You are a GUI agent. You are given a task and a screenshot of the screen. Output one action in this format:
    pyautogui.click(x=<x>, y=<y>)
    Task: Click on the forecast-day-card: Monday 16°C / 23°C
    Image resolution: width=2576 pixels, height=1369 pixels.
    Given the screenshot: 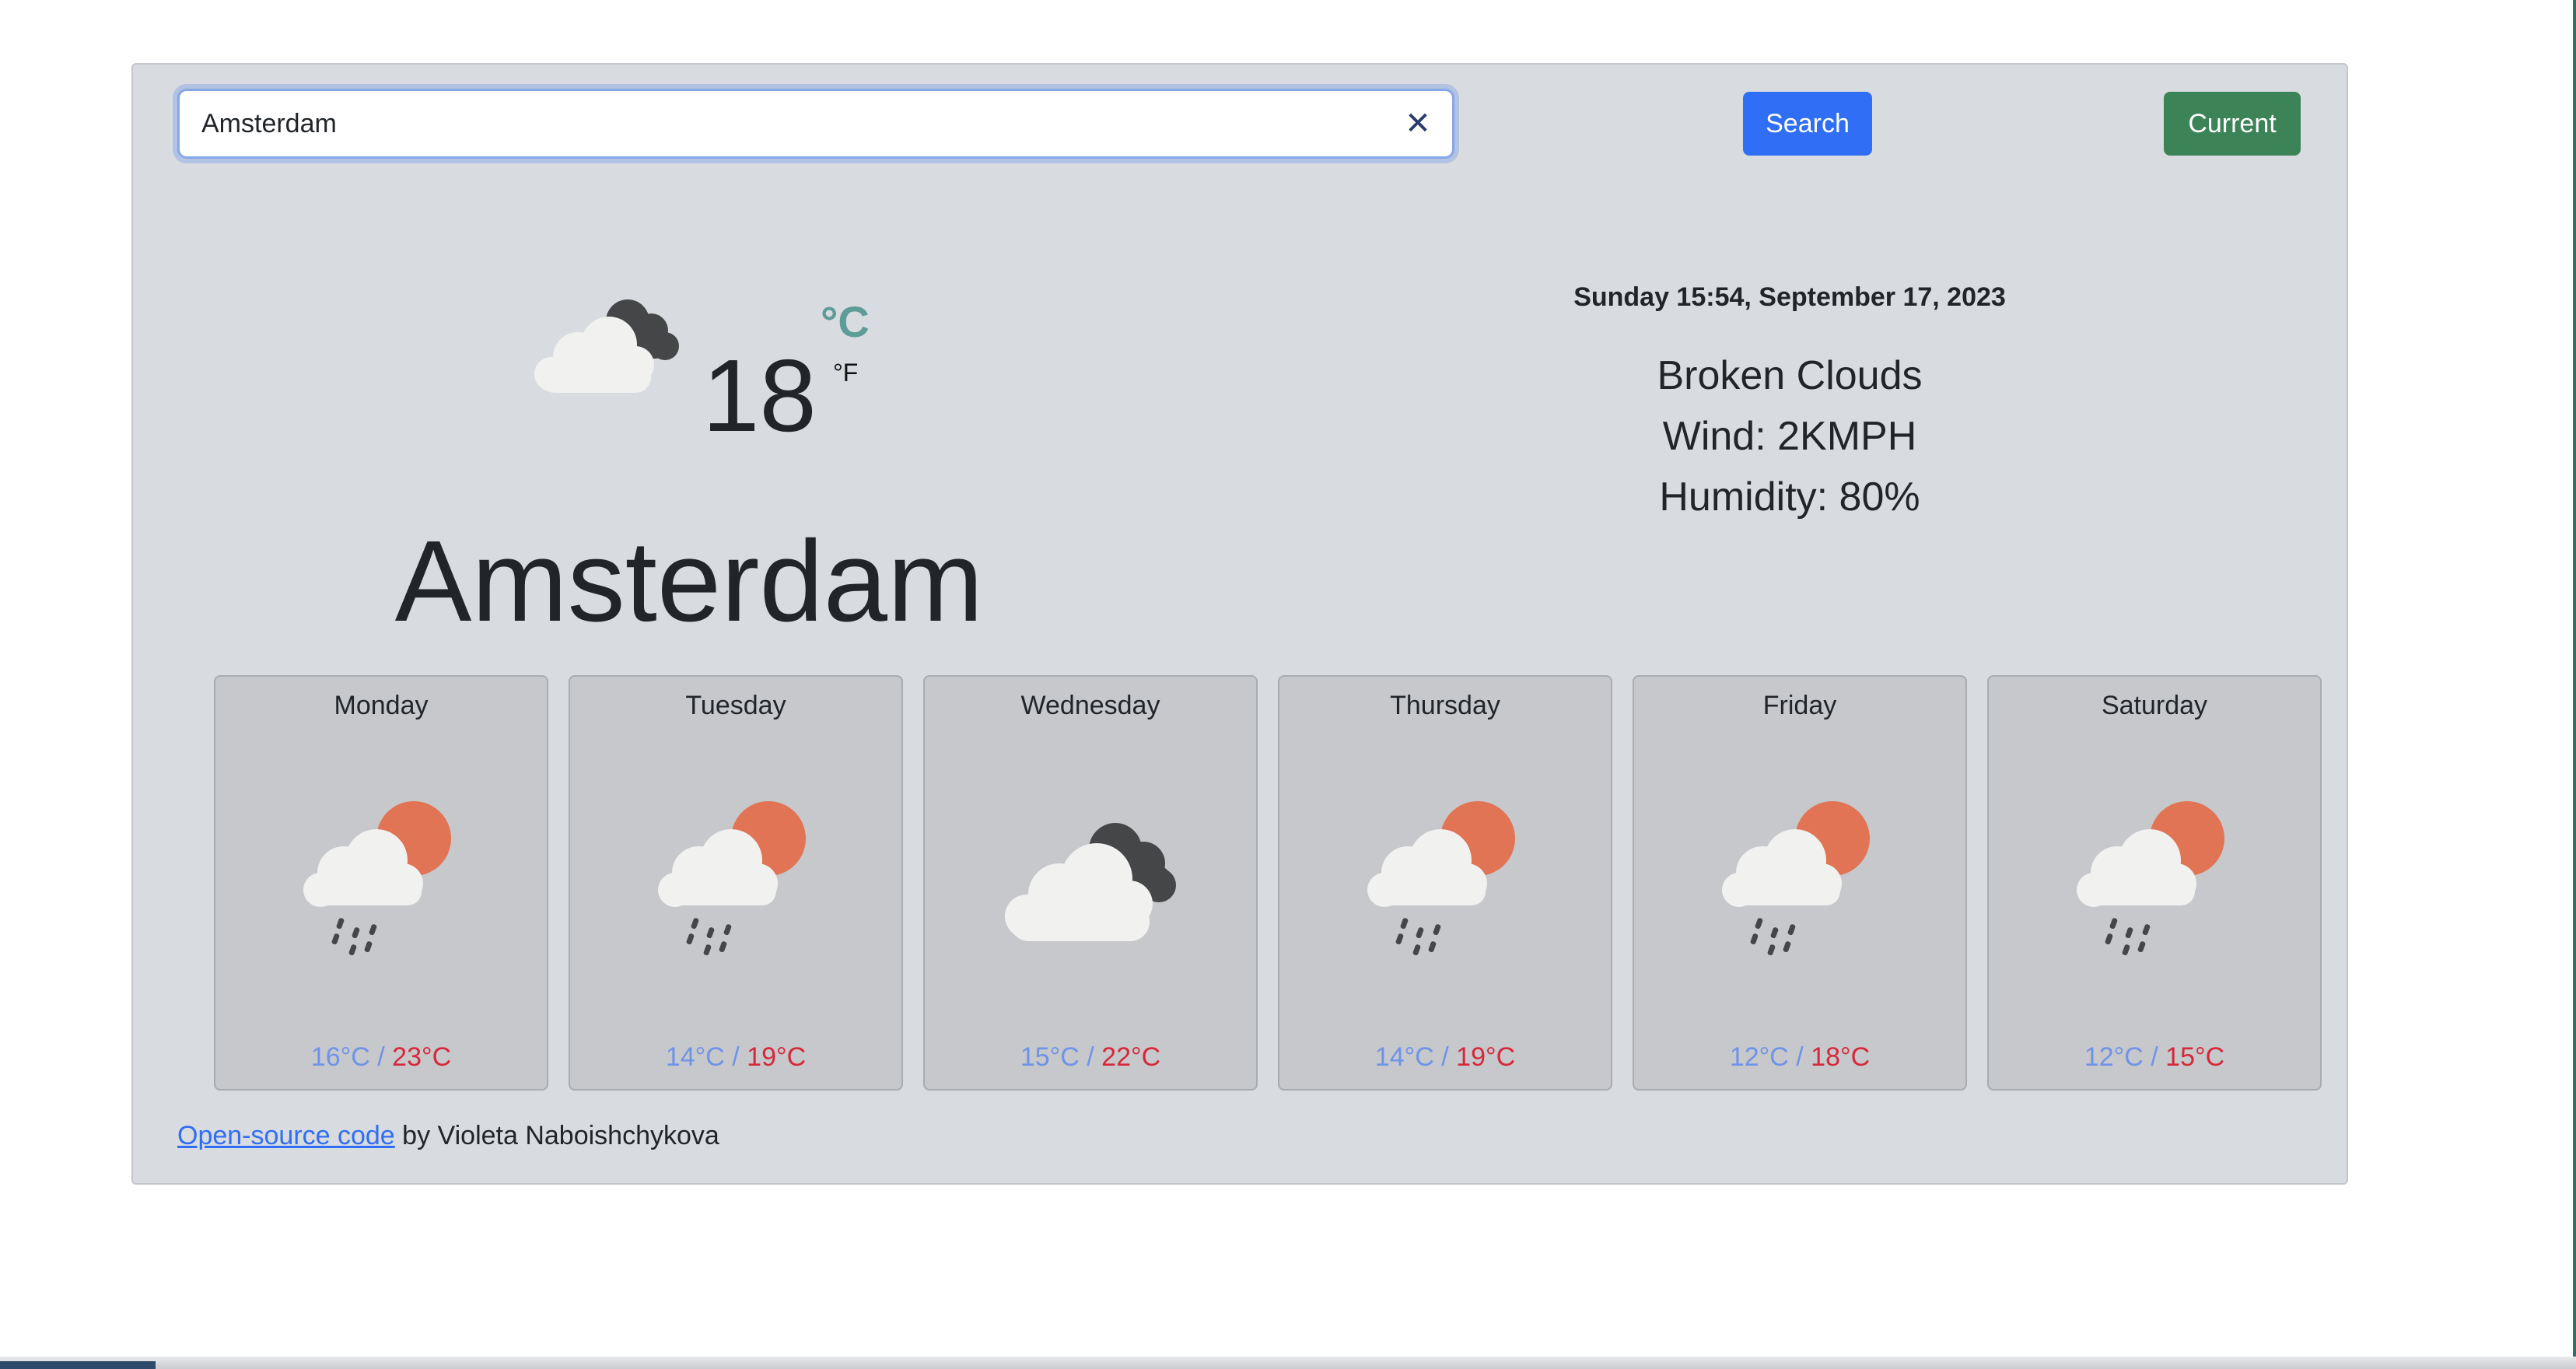 What is the action you would take?
    pyautogui.click(x=381, y=883)
    